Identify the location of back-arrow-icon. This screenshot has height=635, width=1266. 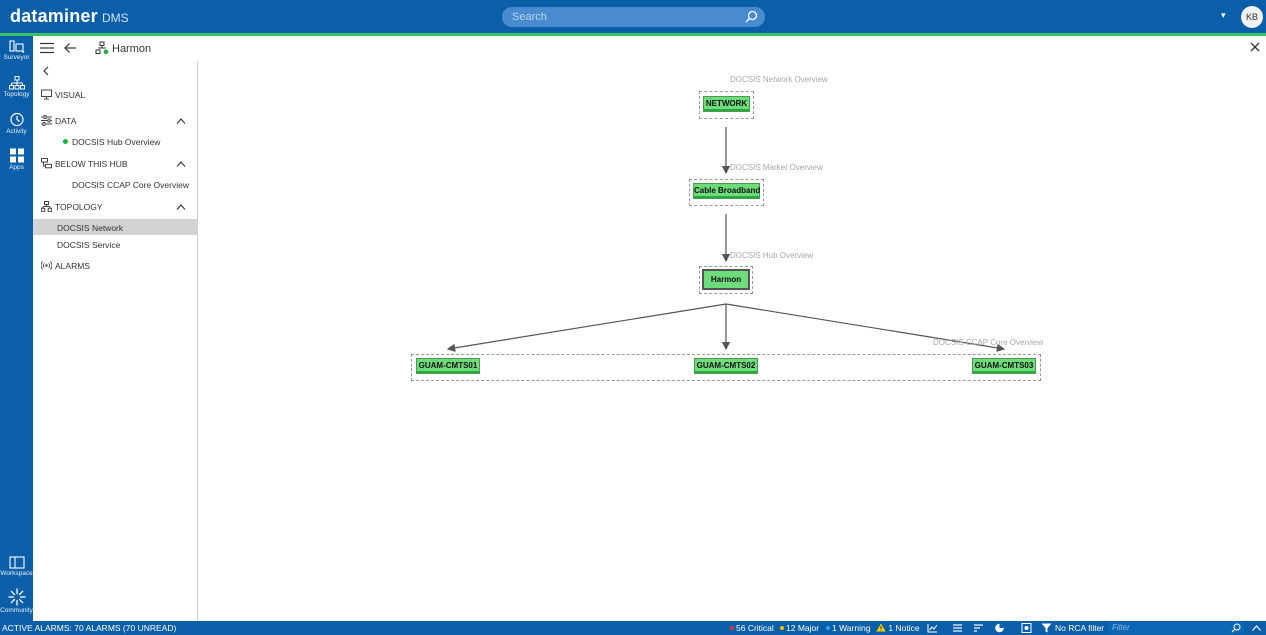
(70, 48).